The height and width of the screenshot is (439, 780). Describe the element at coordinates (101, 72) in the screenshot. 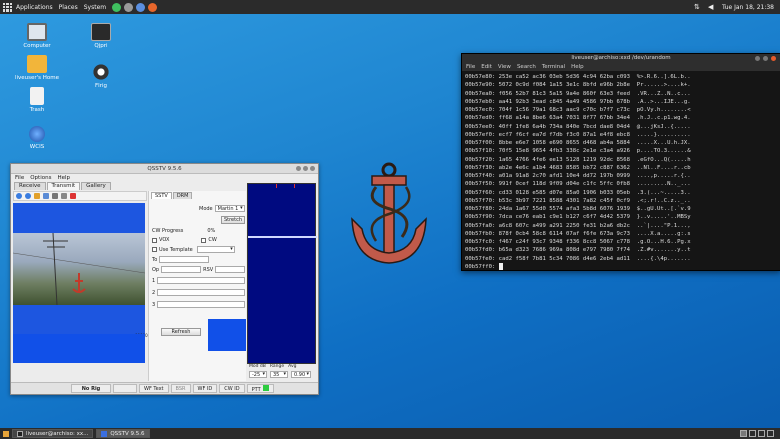

I see `headset-icon` at that location.